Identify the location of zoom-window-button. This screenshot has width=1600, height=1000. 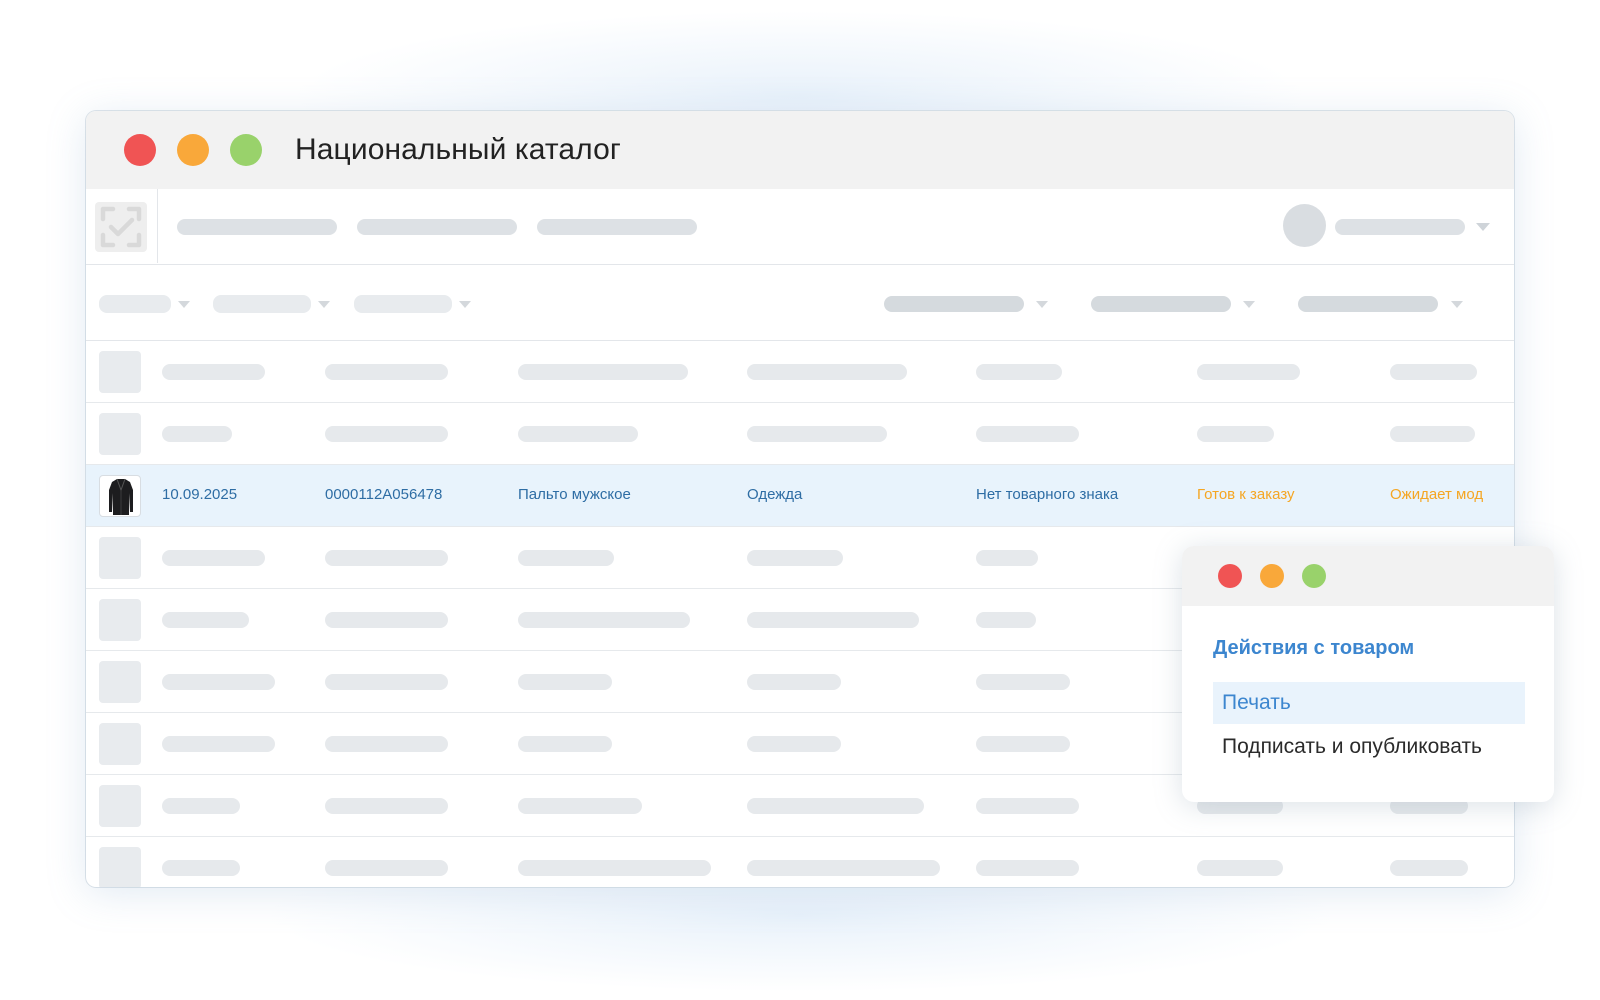
(246, 150).